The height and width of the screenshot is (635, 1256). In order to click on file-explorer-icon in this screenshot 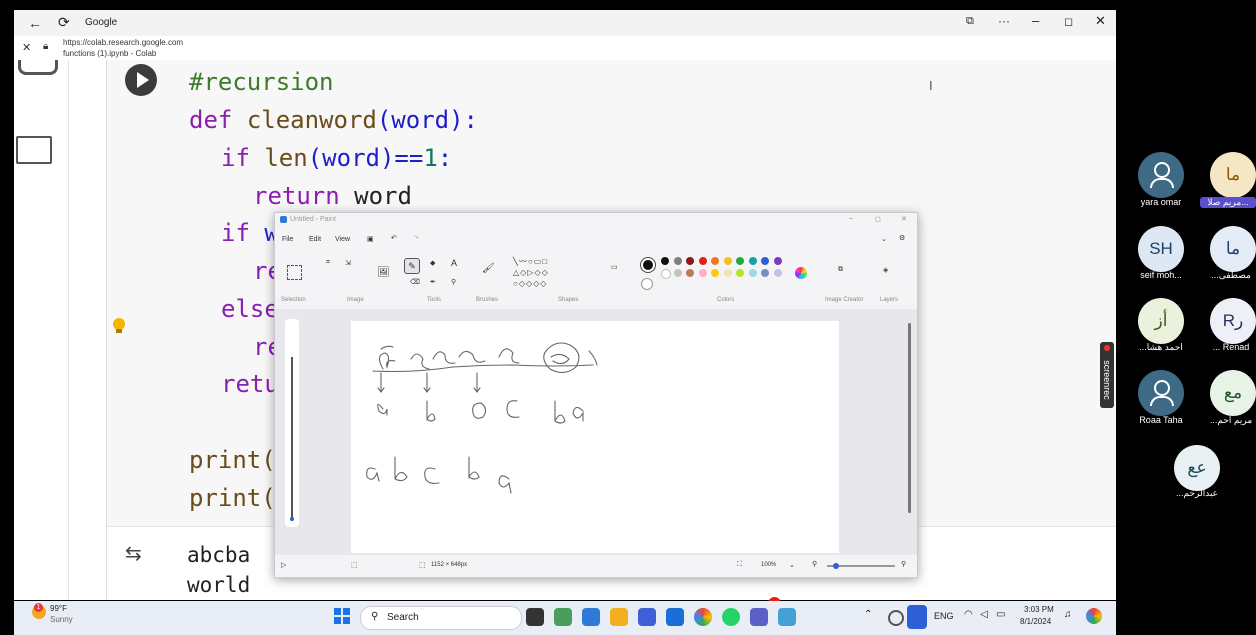, I will do `click(619, 617)`.